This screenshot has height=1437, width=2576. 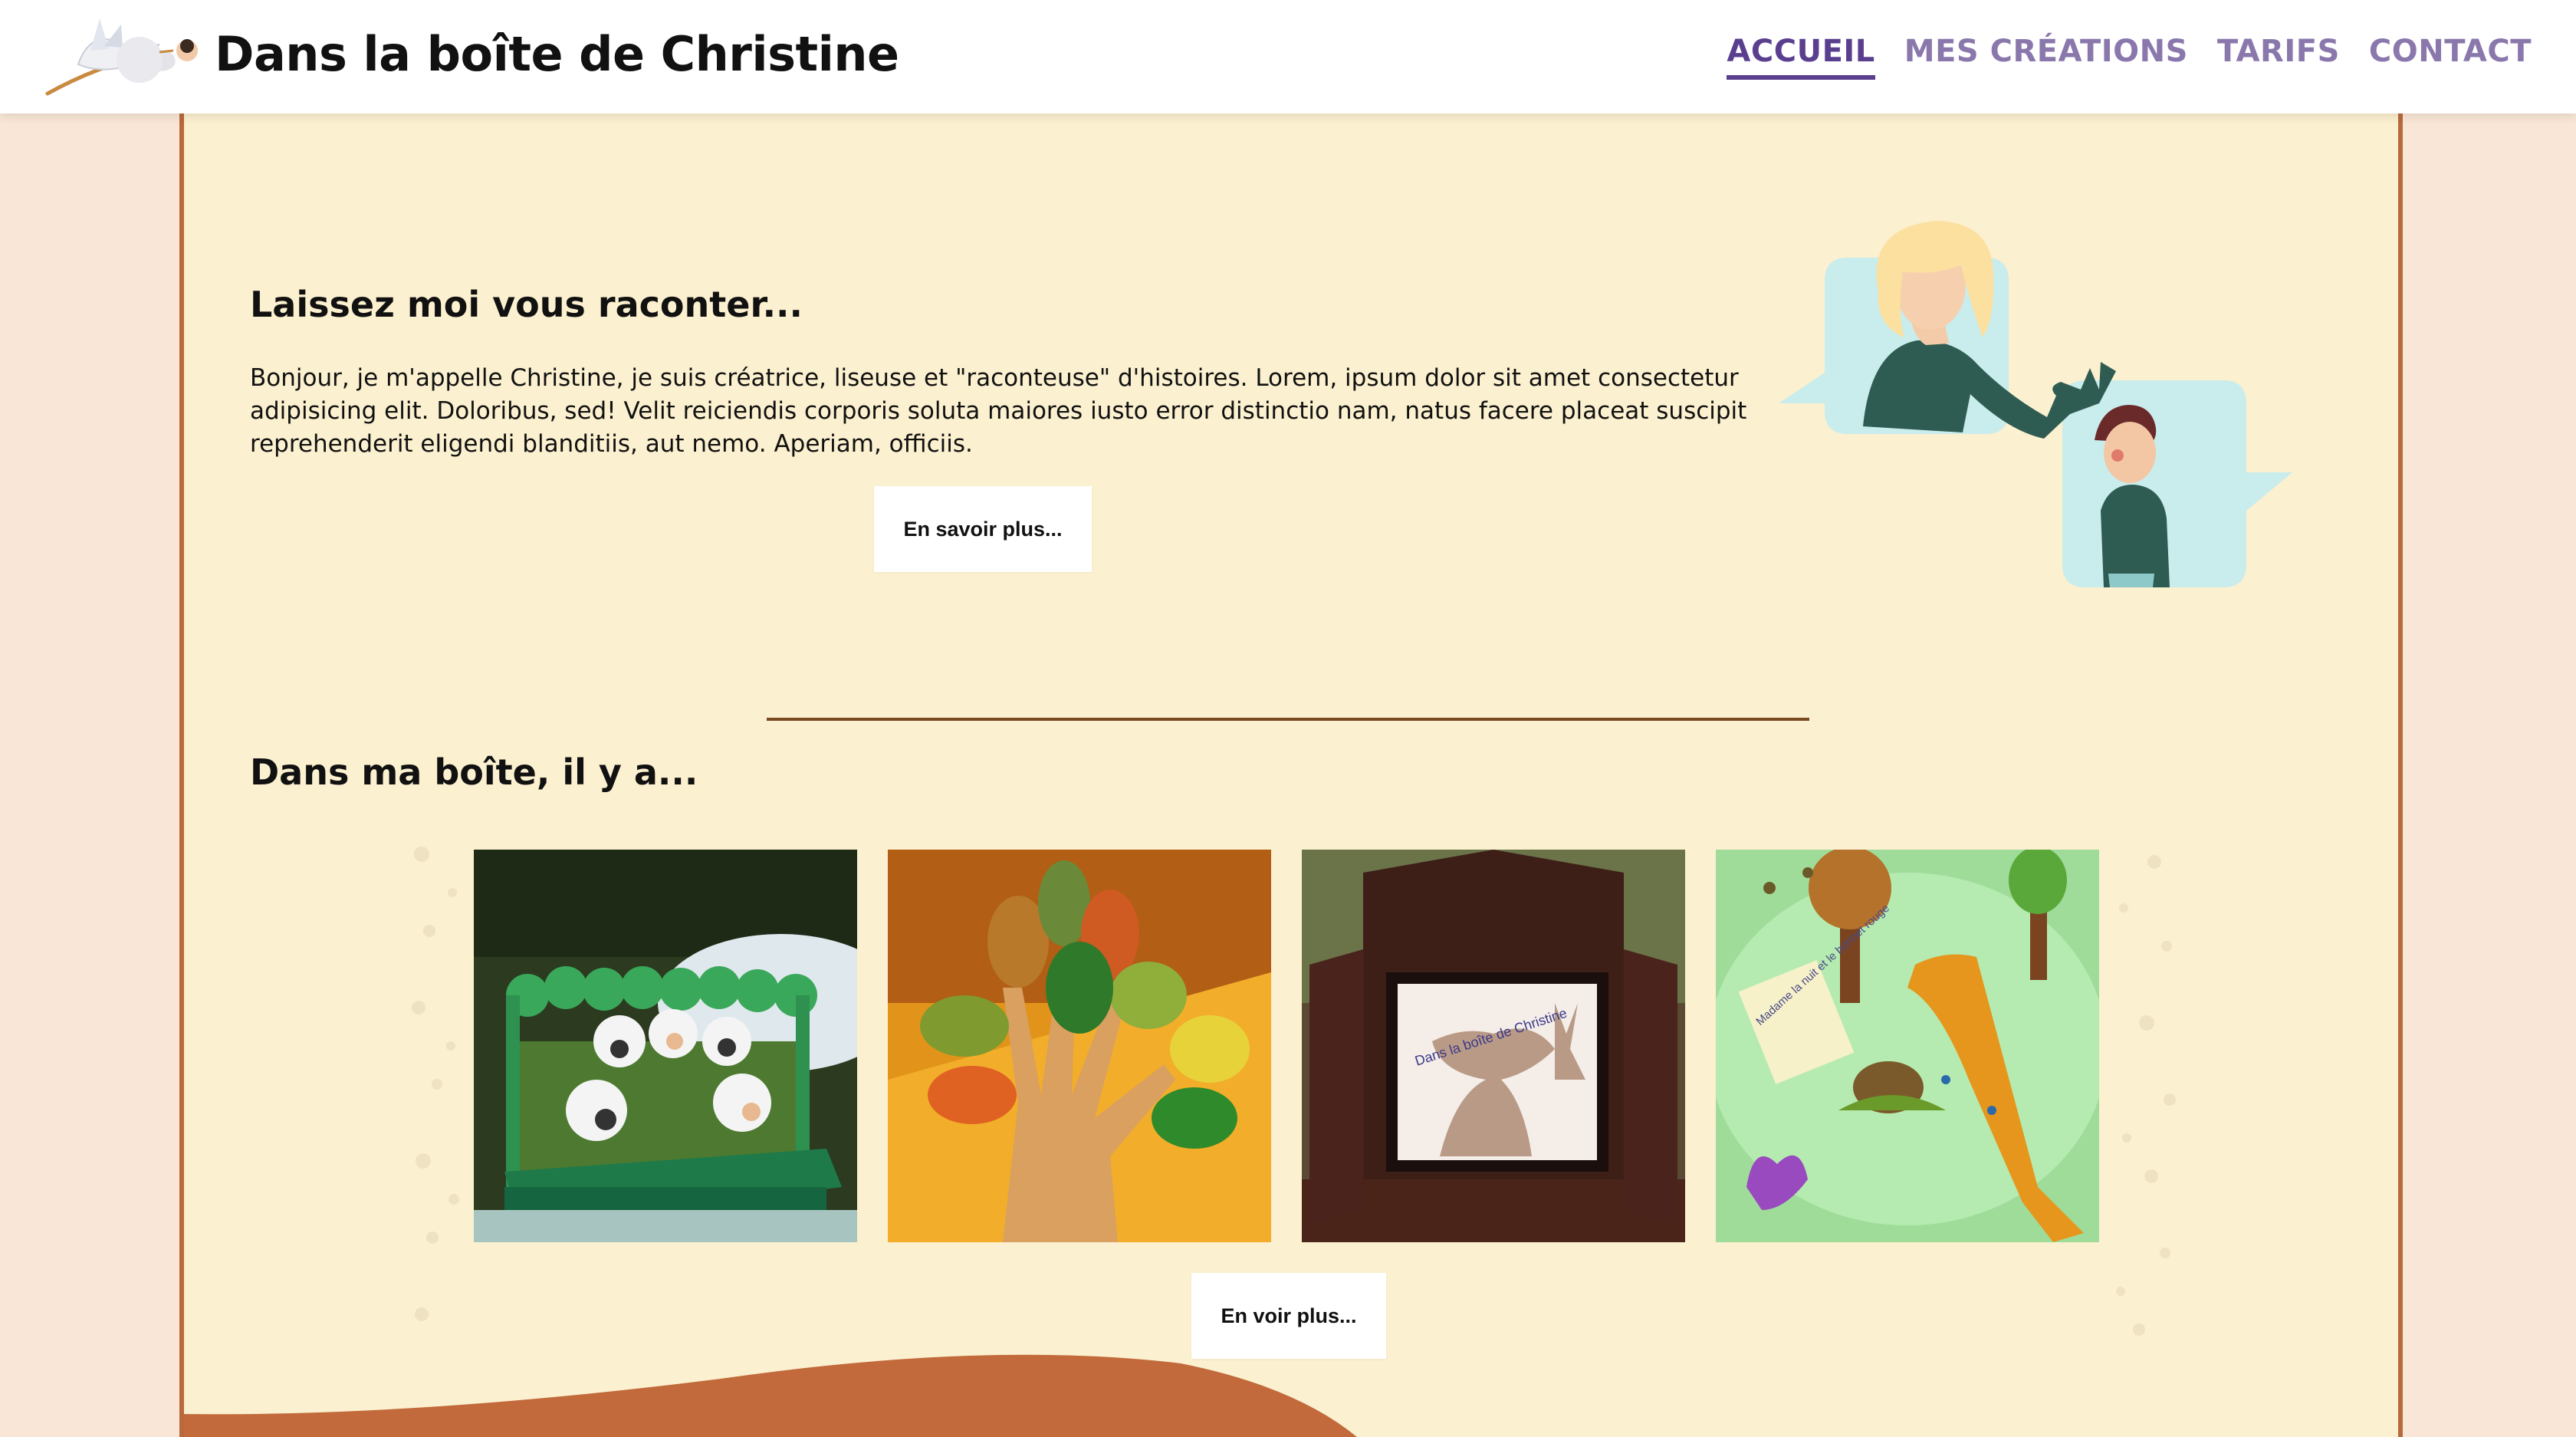 What do you see at coordinates (2278, 57) in the screenshot?
I see `nav-item-tarifs: TARIFS` at bounding box center [2278, 57].